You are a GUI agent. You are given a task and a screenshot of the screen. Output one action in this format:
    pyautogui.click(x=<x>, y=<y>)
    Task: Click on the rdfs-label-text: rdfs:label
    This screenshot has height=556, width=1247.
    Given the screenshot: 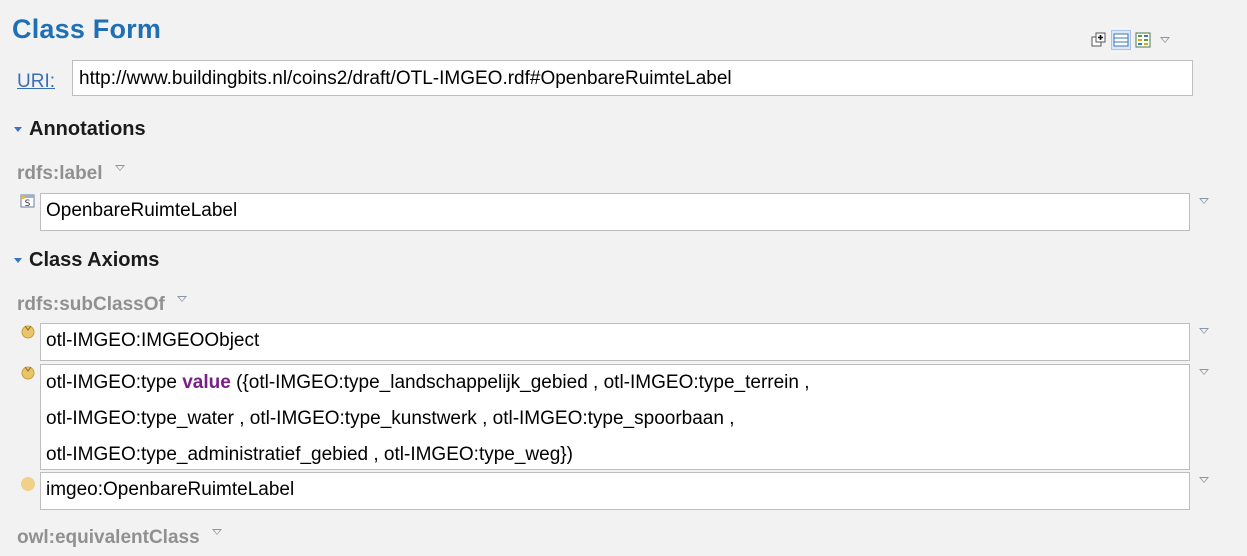 What is the action you would take?
    pyautogui.click(x=60, y=173)
    